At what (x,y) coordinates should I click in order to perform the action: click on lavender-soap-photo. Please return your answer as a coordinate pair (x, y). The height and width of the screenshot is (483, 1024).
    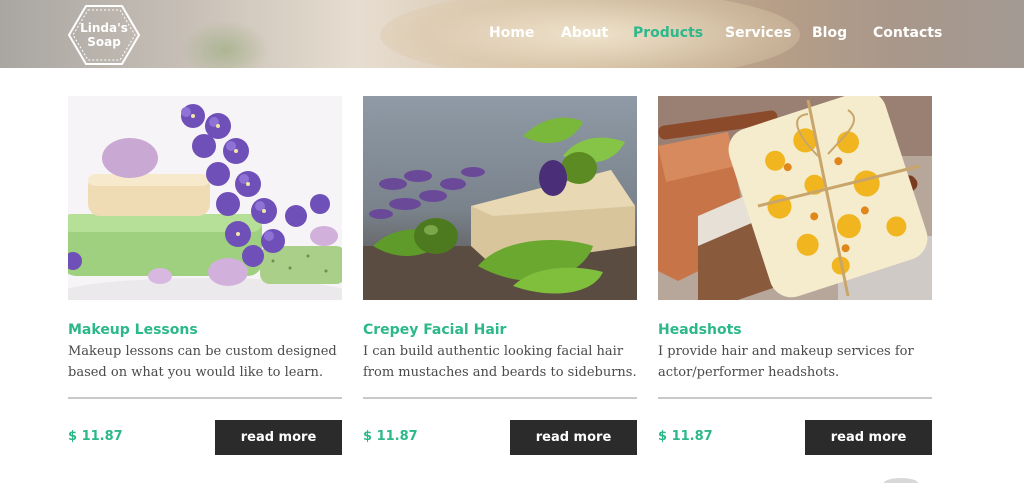
    Looking at the image, I should click on (205, 198).